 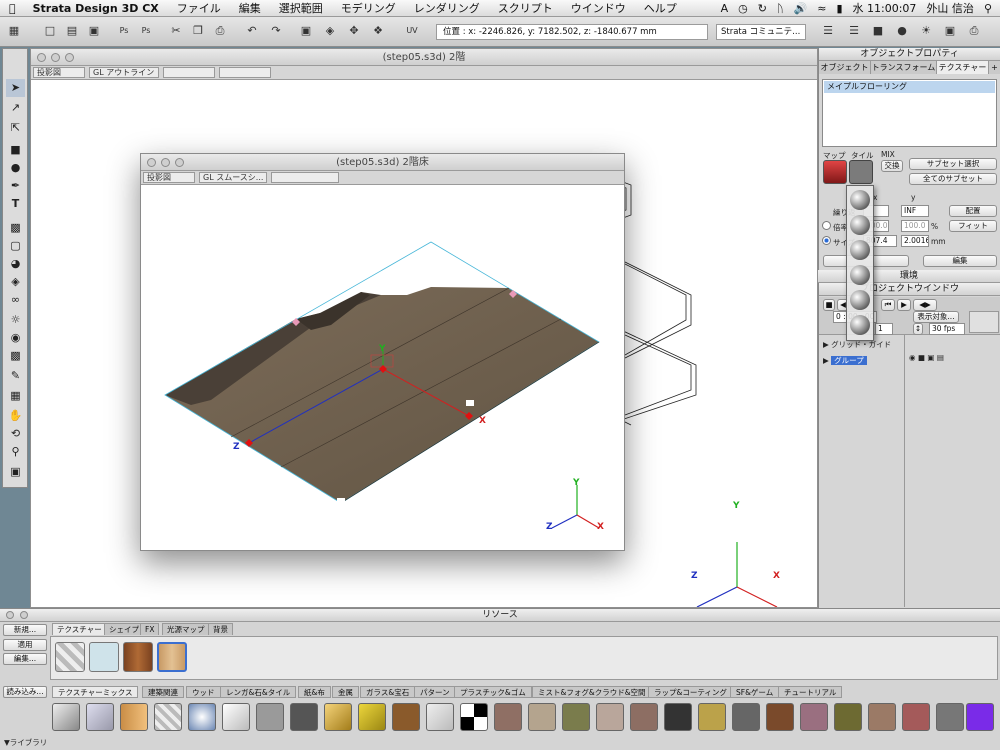 I want to click on copy-icon: ❐, so click(x=198, y=31).